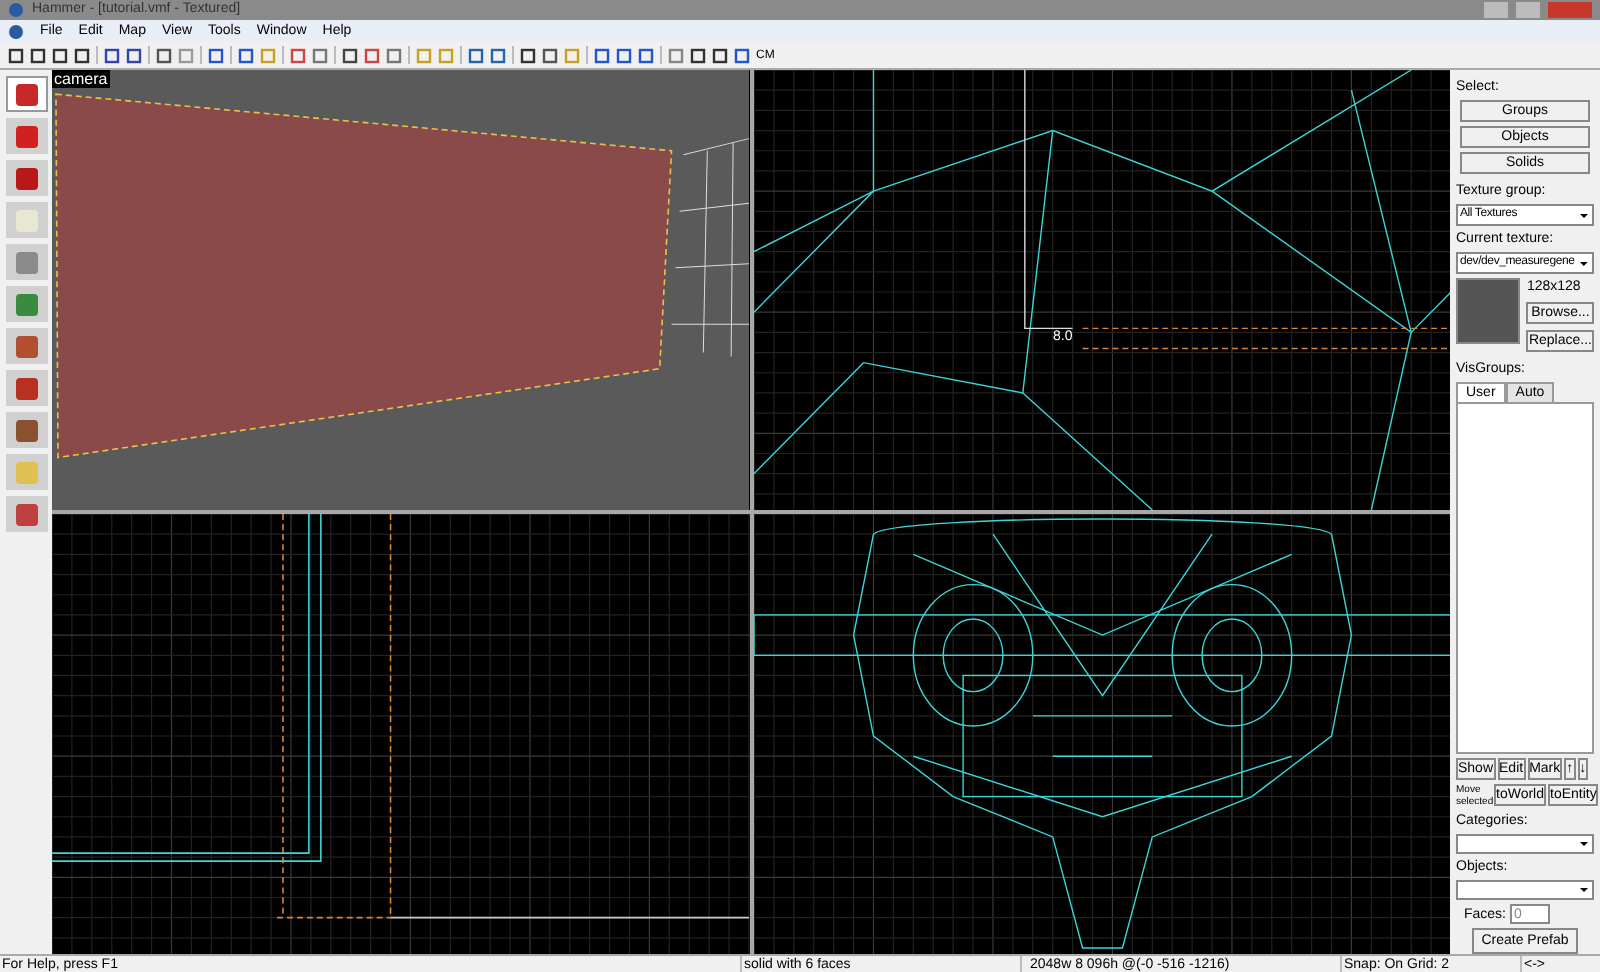 This screenshot has width=1600, height=972. Describe the element at coordinates (1525, 843) in the screenshot. I see `categories-dropdown` at that location.